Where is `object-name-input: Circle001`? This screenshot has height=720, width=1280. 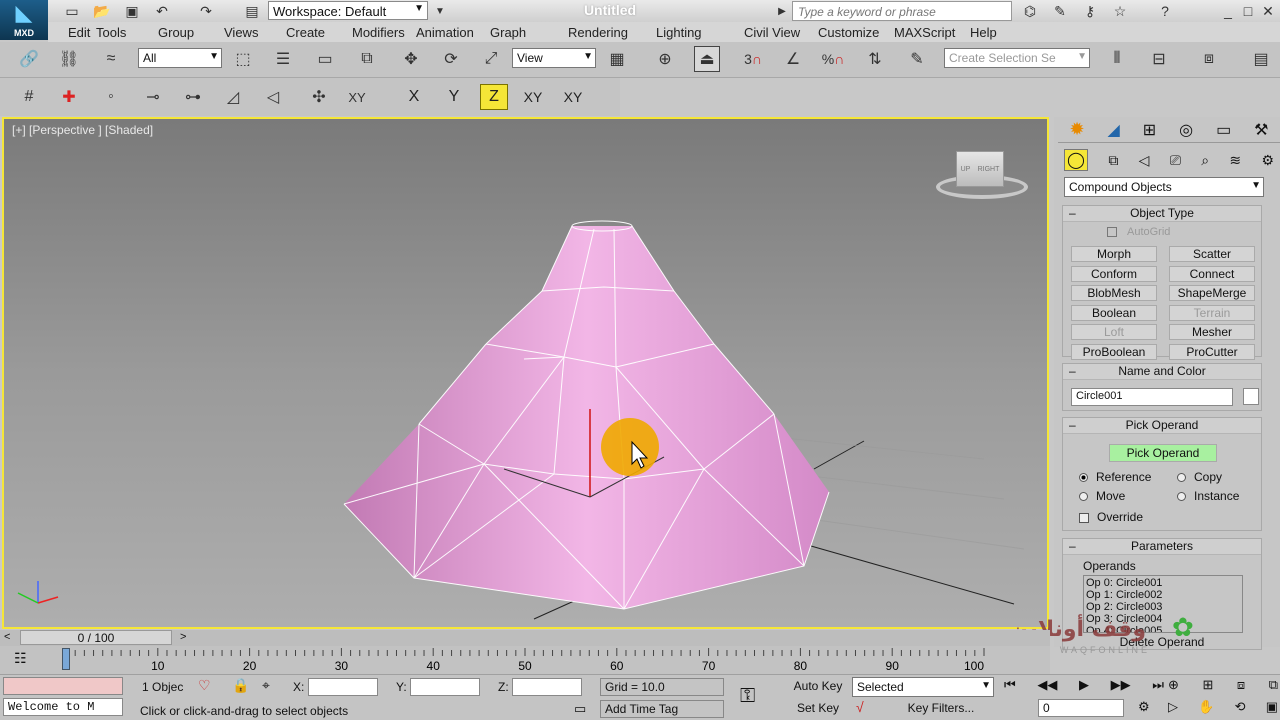
object-name-input: Circle001 is located at coordinates (1152, 397).